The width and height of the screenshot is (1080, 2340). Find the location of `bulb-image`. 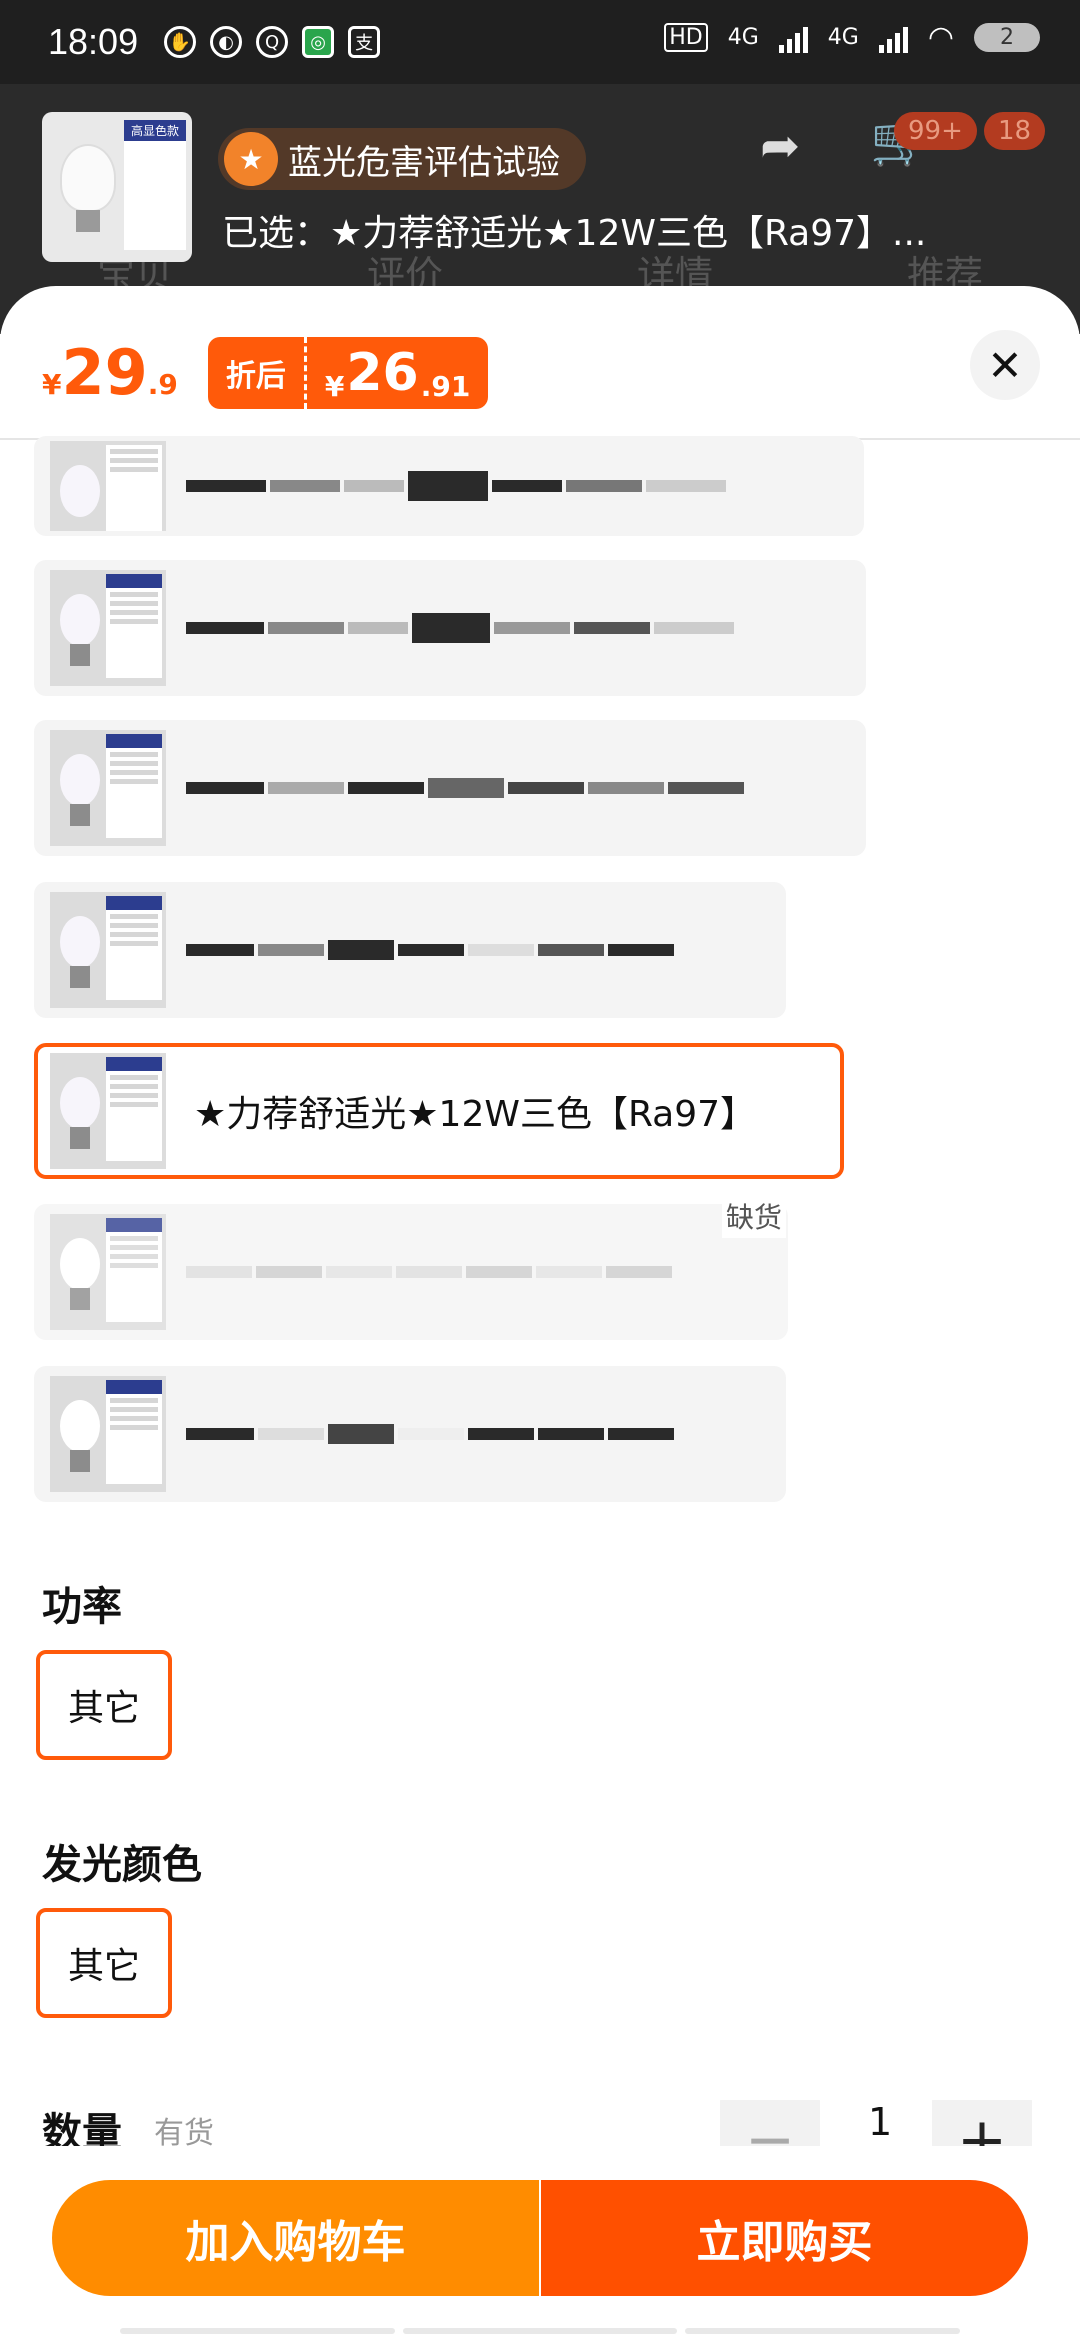

bulb-image is located at coordinates (88, 178).